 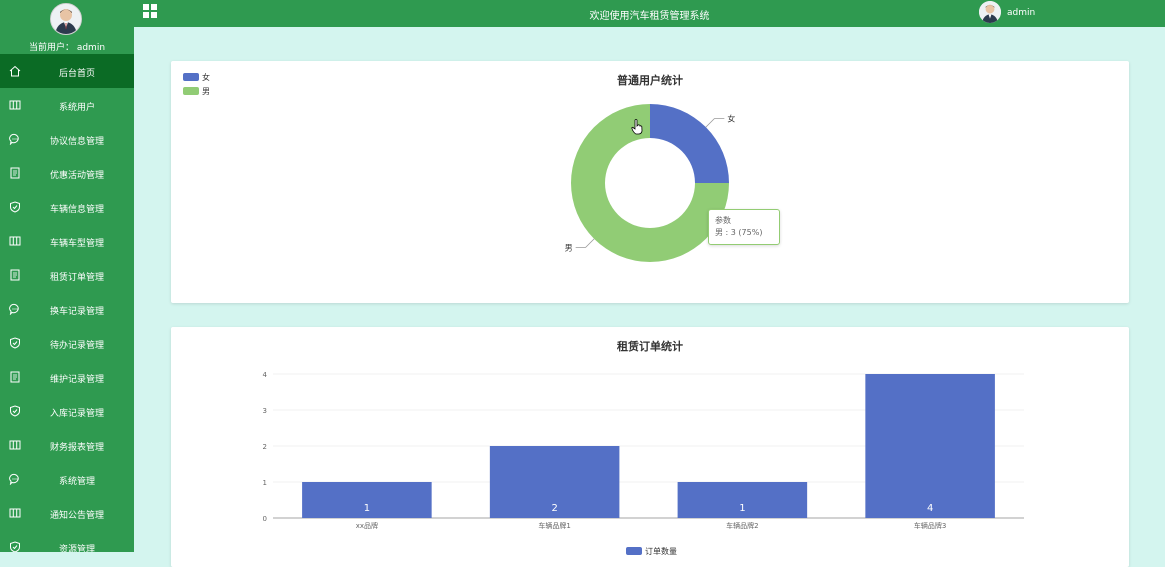 What do you see at coordinates (76, 414) in the screenshot?
I see `sidebar-item-label: 入库记录管理` at bounding box center [76, 414].